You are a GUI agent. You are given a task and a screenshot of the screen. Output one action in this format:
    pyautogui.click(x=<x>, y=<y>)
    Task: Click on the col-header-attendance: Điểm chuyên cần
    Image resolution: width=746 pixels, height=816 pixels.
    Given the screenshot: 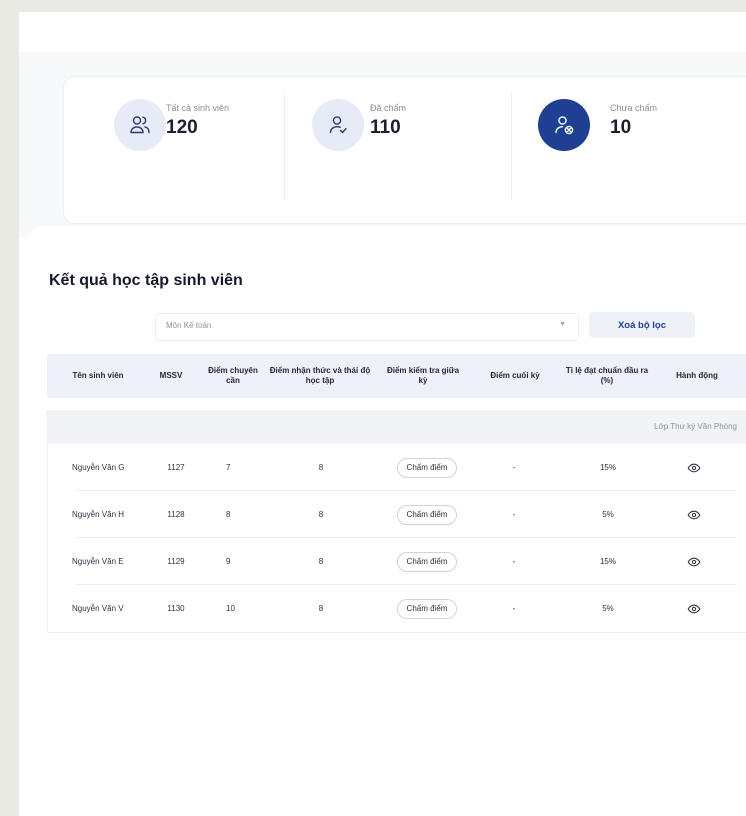 What is the action you would take?
    pyautogui.click(x=233, y=376)
    